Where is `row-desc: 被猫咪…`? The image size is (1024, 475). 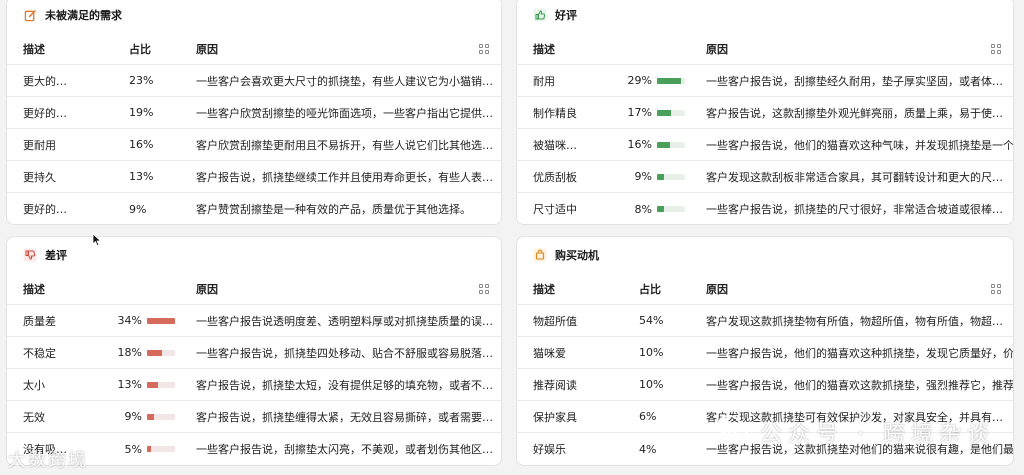 row-desc: 被猫咪… is located at coordinates (555, 145).